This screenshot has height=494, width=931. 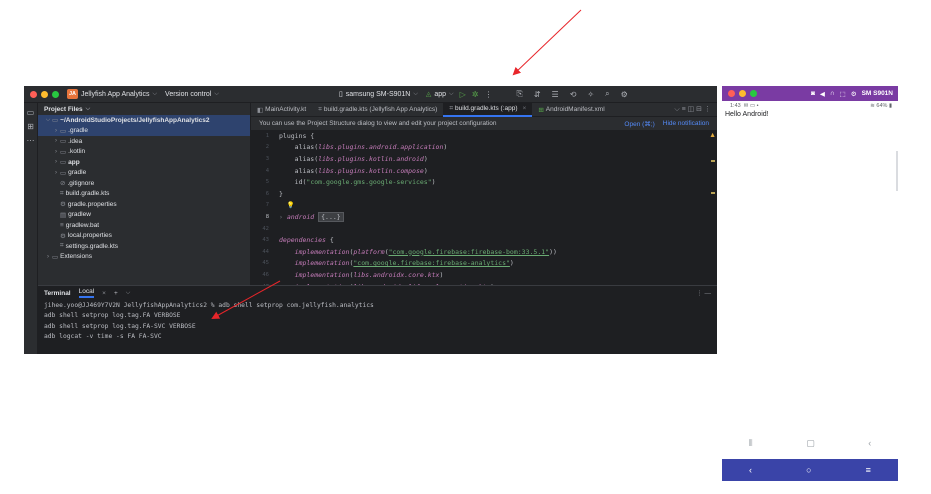 What do you see at coordinates (329, 240) in the screenshot?
I see `code-token: {` at bounding box center [329, 240].